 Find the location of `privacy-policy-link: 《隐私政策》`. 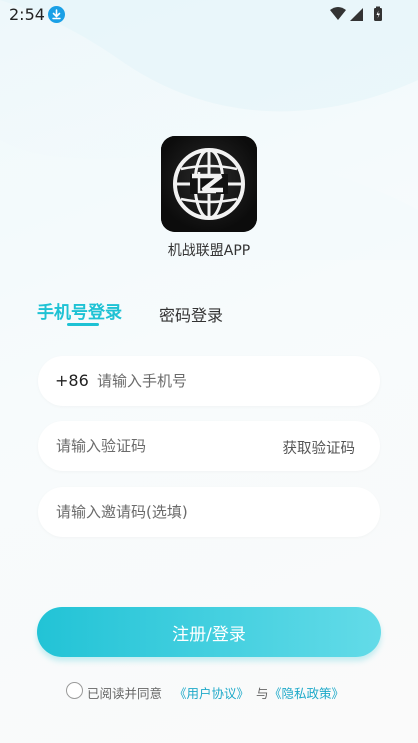

privacy-policy-link: 《隐私政策》 is located at coordinates (306, 692).